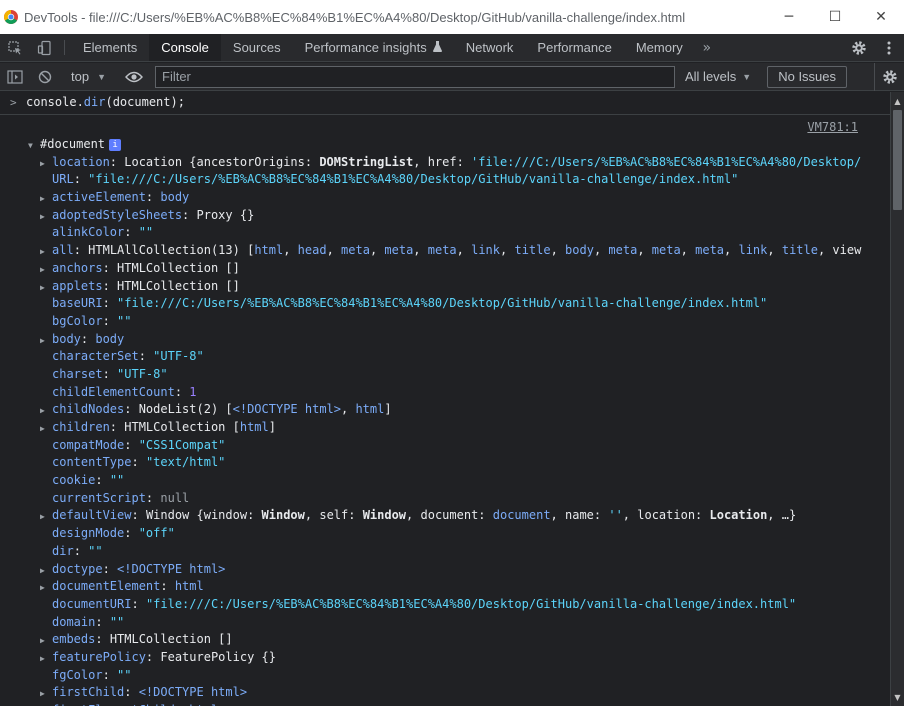 This screenshot has height=706, width=904. What do you see at coordinates (897, 101) in the screenshot?
I see `scroll-up-arrow-icon: ▲` at bounding box center [897, 101].